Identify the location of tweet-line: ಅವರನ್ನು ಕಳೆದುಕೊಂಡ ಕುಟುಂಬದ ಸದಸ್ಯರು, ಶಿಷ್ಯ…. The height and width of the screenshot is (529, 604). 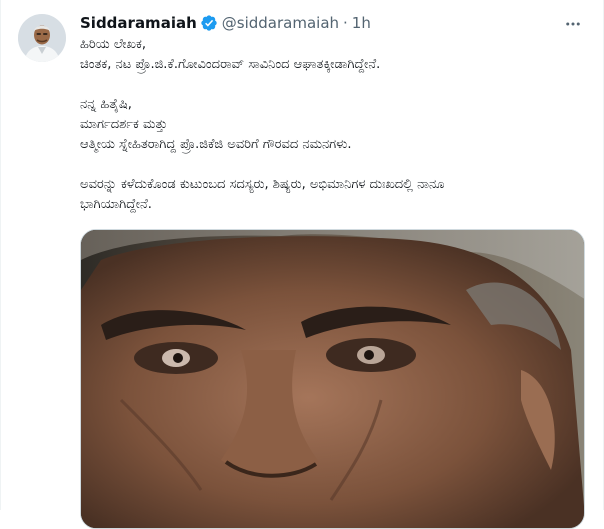
(262, 184).